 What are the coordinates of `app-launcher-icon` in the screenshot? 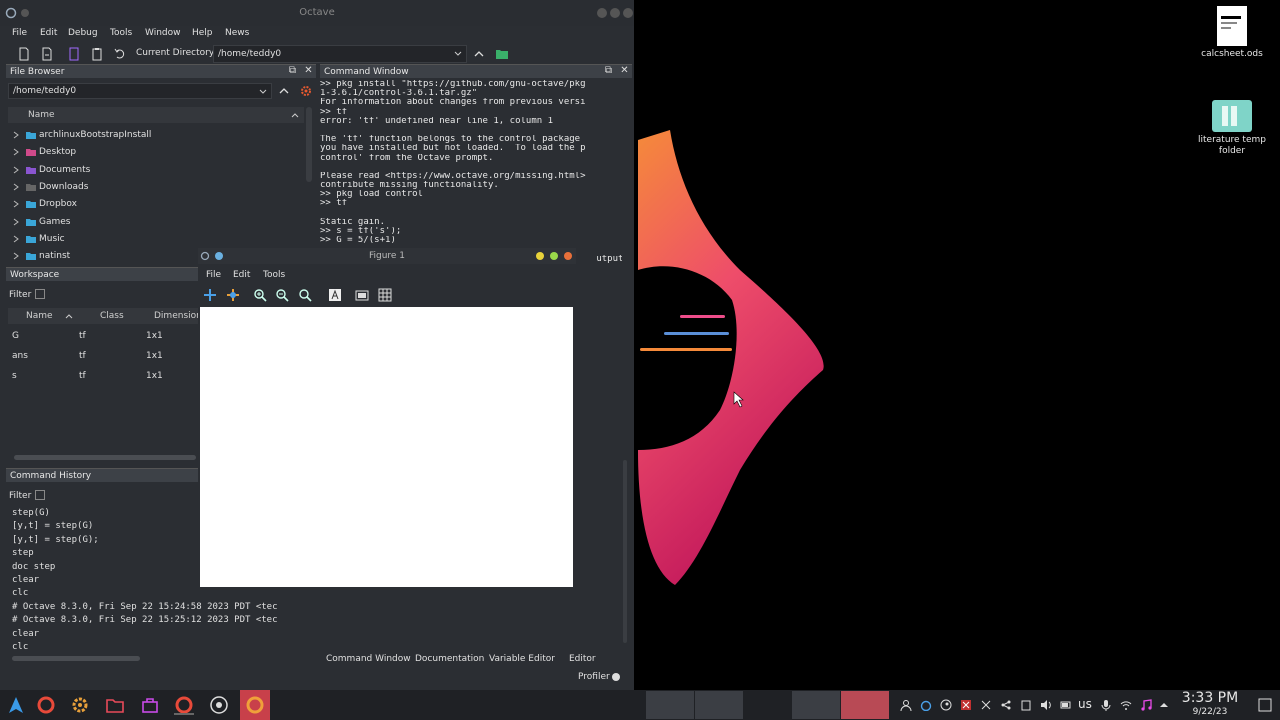 It's located at (16, 705).